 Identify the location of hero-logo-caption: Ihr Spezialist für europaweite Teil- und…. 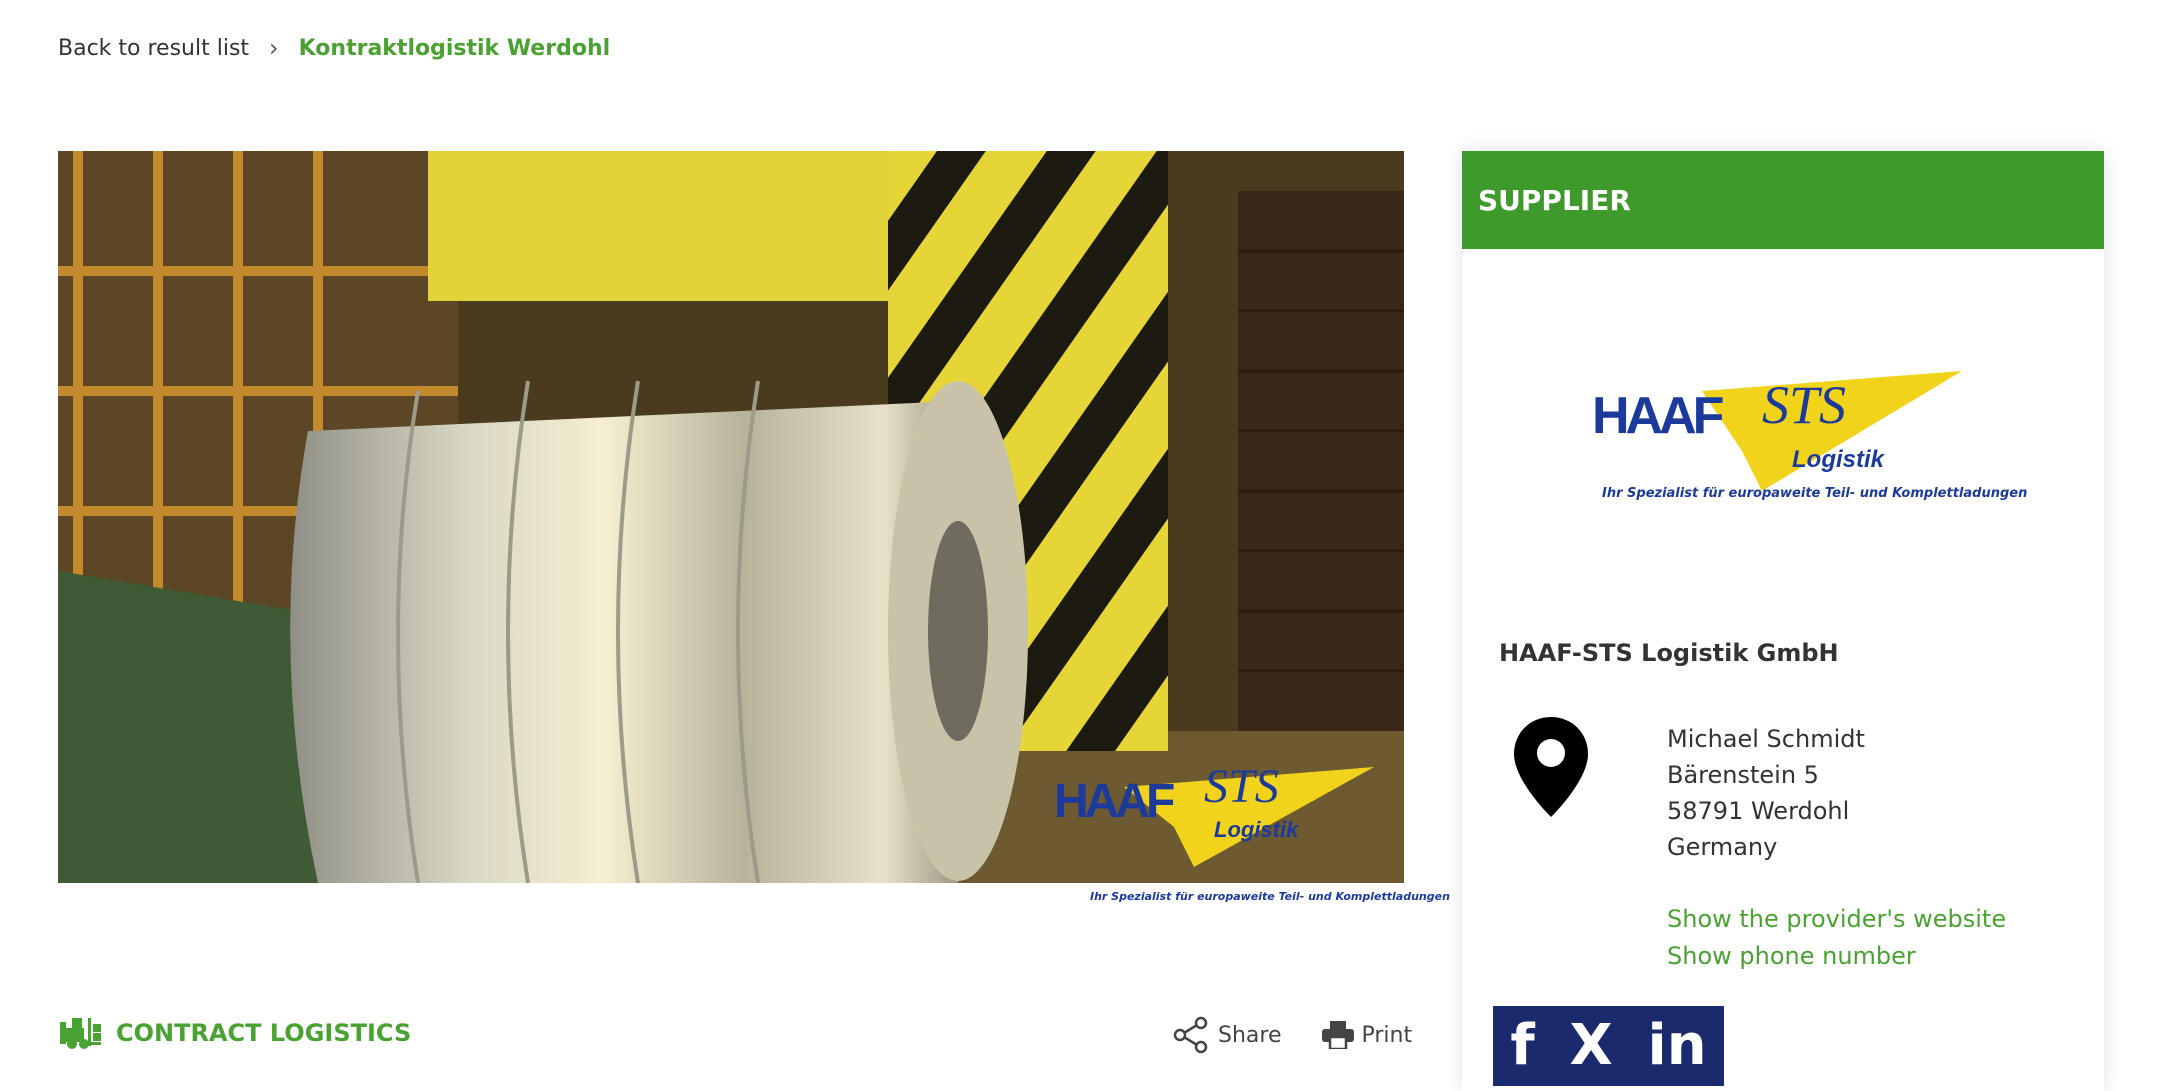
(1270, 896).